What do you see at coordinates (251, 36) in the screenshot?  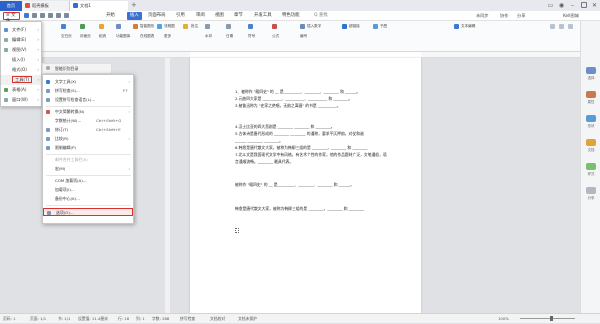 I see `ribbon-symbol-label: 符号` at bounding box center [251, 36].